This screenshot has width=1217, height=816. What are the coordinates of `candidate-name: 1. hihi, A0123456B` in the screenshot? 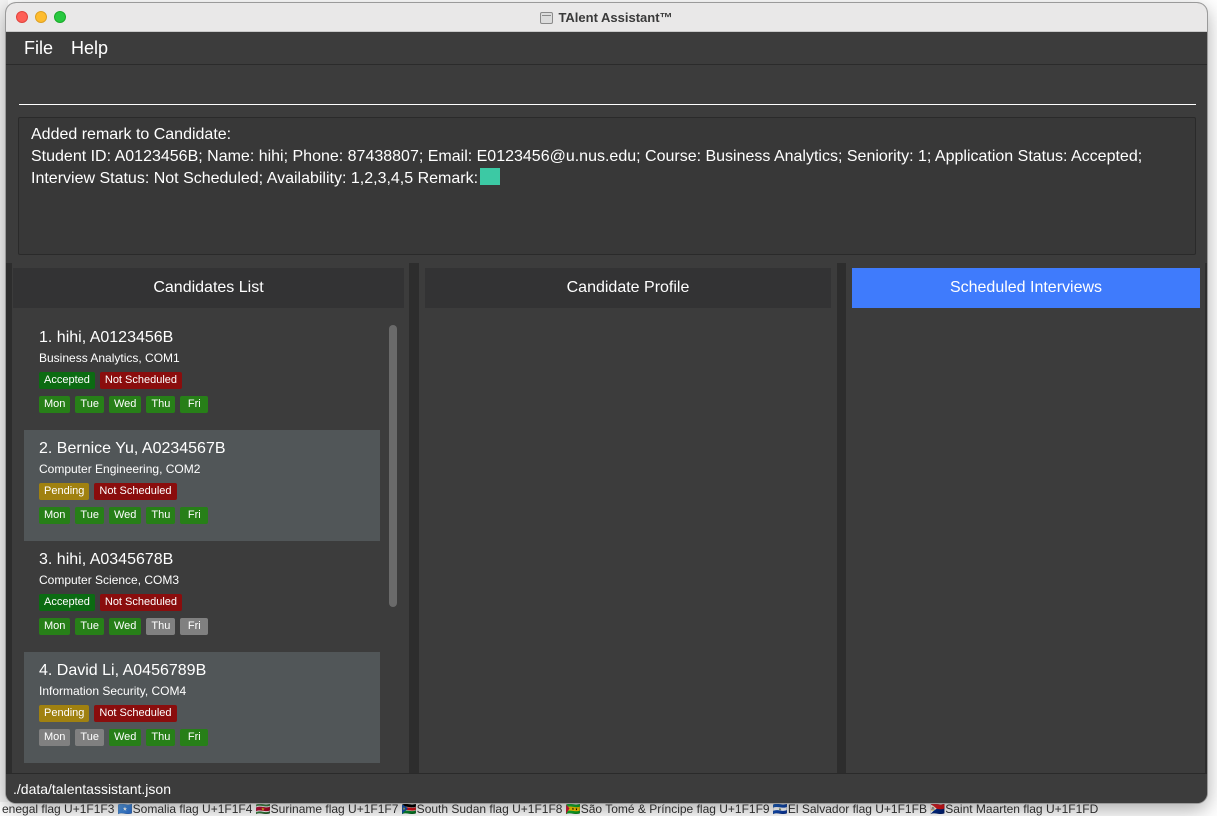 It's located at (106, 337).